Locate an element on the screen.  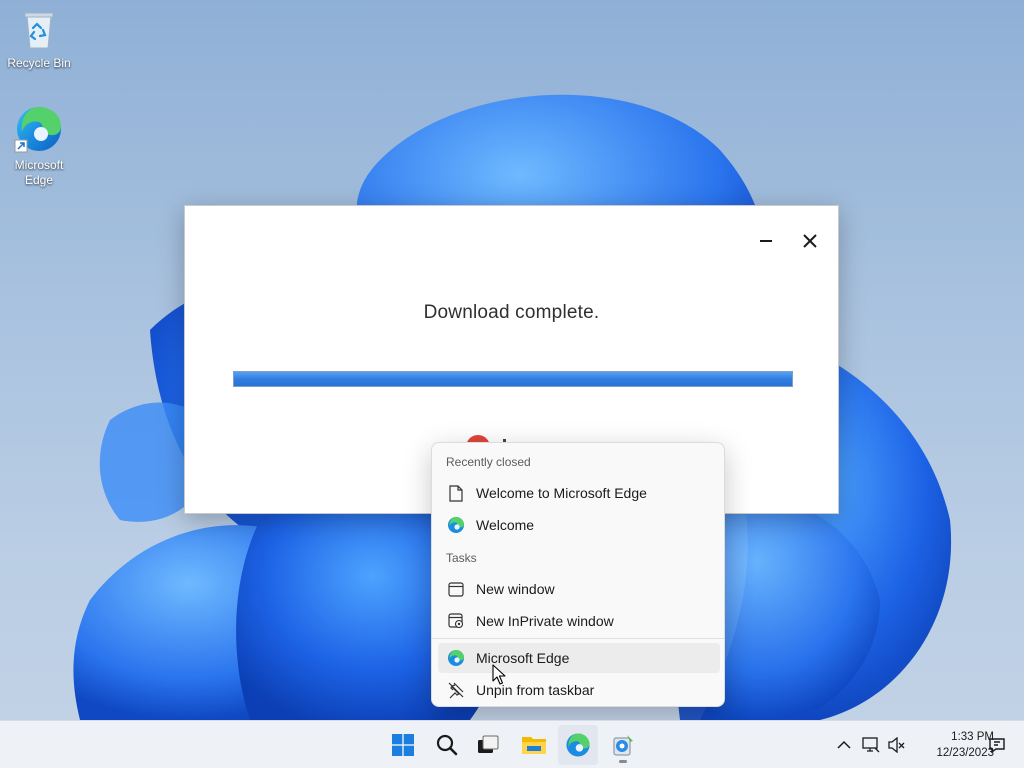
file-explorer-icon is located at coordinates (534, 745).